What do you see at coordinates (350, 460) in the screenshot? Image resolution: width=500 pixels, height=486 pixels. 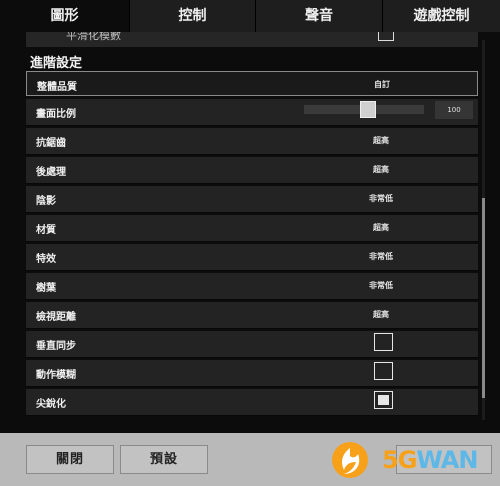 I see `watermark-icon` at bounding box center [350, 460].